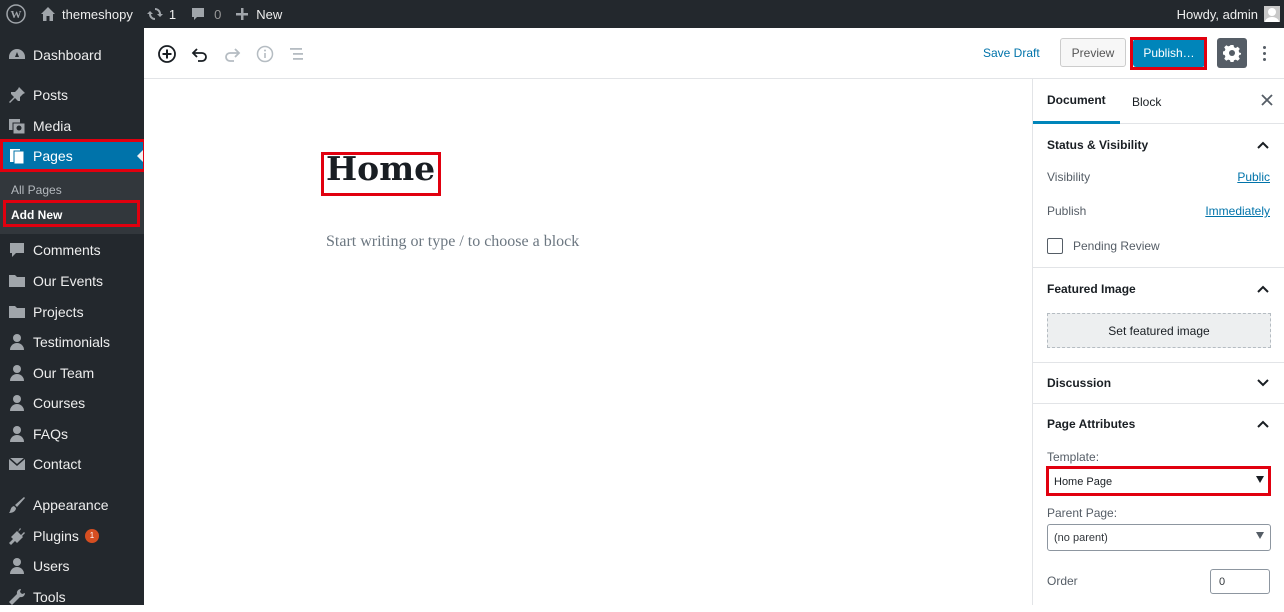 This screenshot has width=1284, height=612. What do you see at coordinates (218, 14) in the screenshot?
I see `comments-count: 0` at bounding box center [218, 14].